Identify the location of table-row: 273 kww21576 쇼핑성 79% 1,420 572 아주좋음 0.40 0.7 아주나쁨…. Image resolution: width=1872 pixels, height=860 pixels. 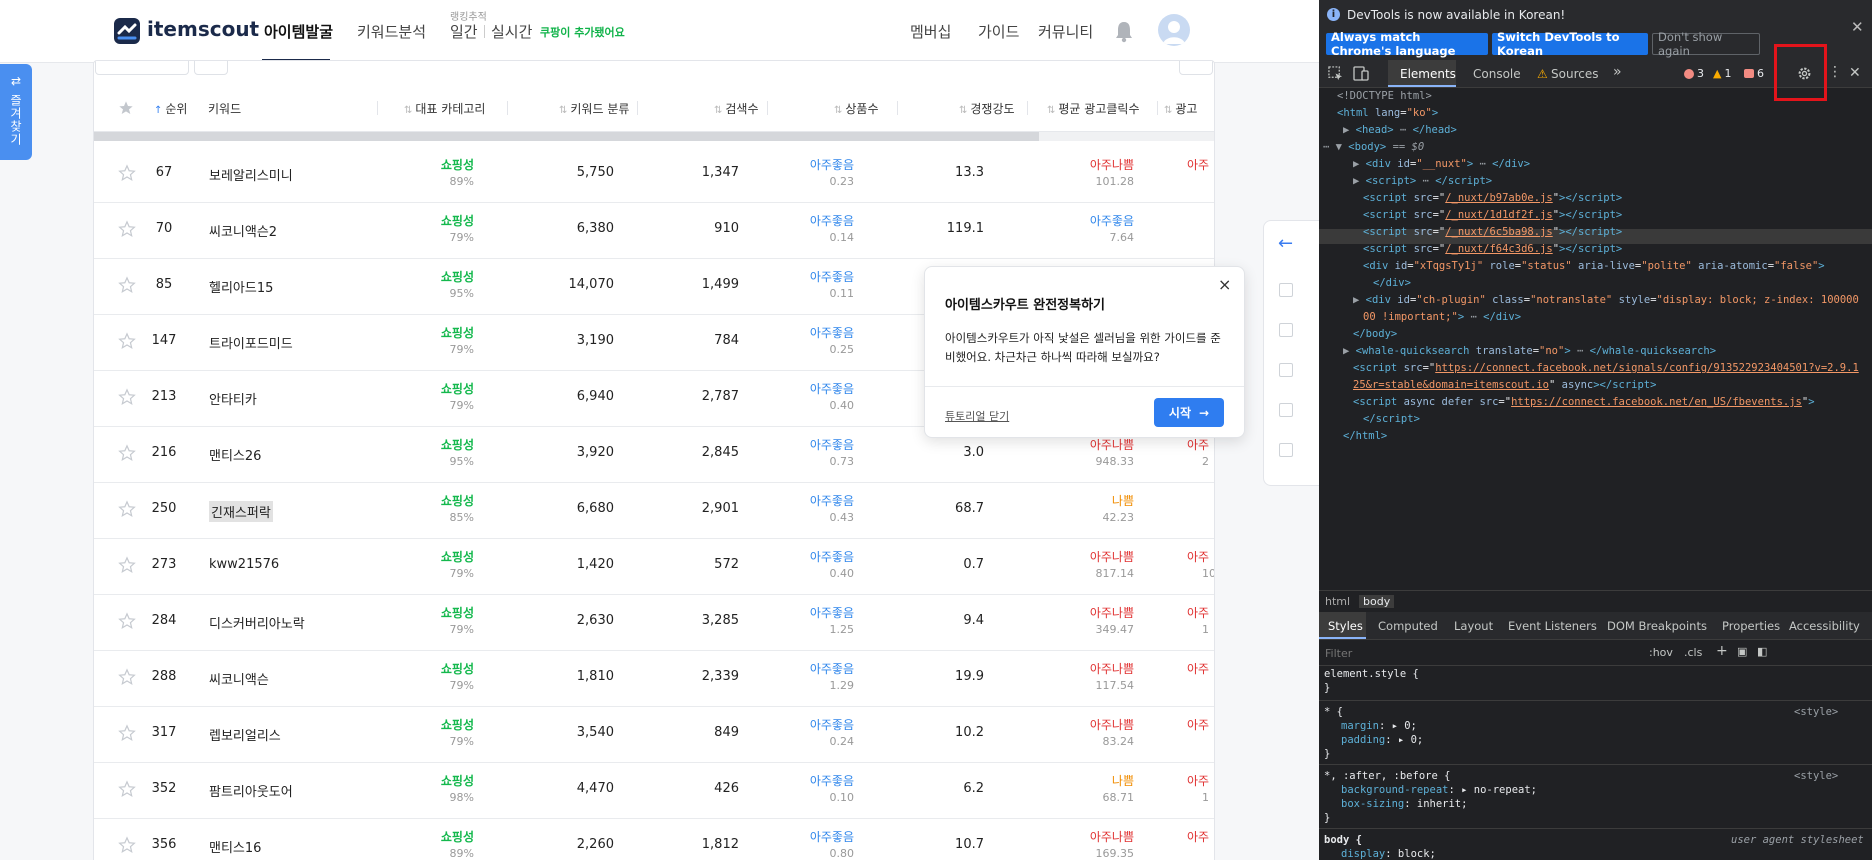
(654, 566).